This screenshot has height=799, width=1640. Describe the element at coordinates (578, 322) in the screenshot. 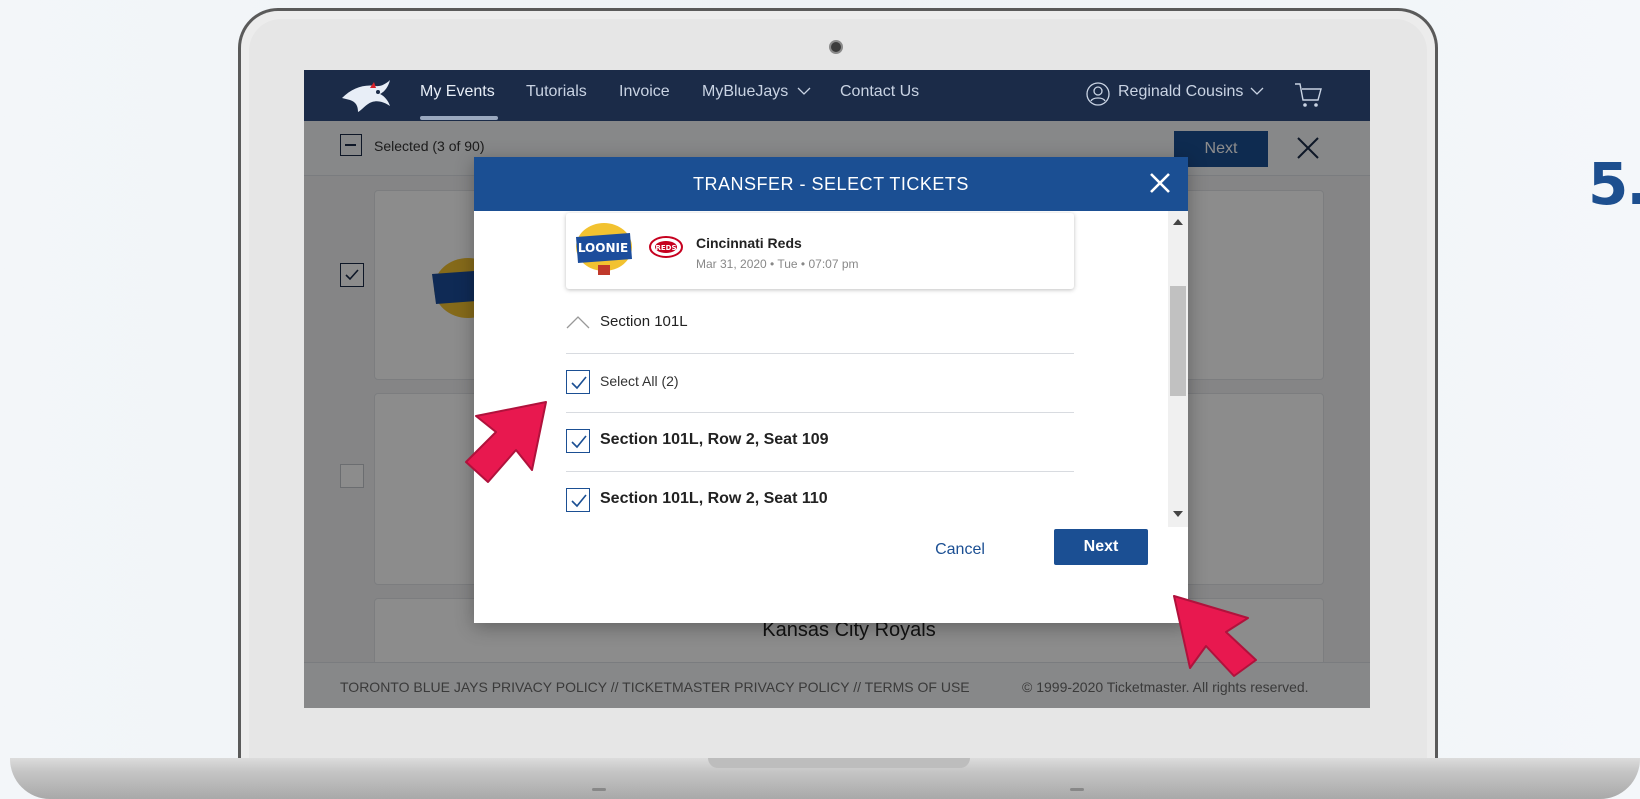

I see `chevron-up-icon` at that location.